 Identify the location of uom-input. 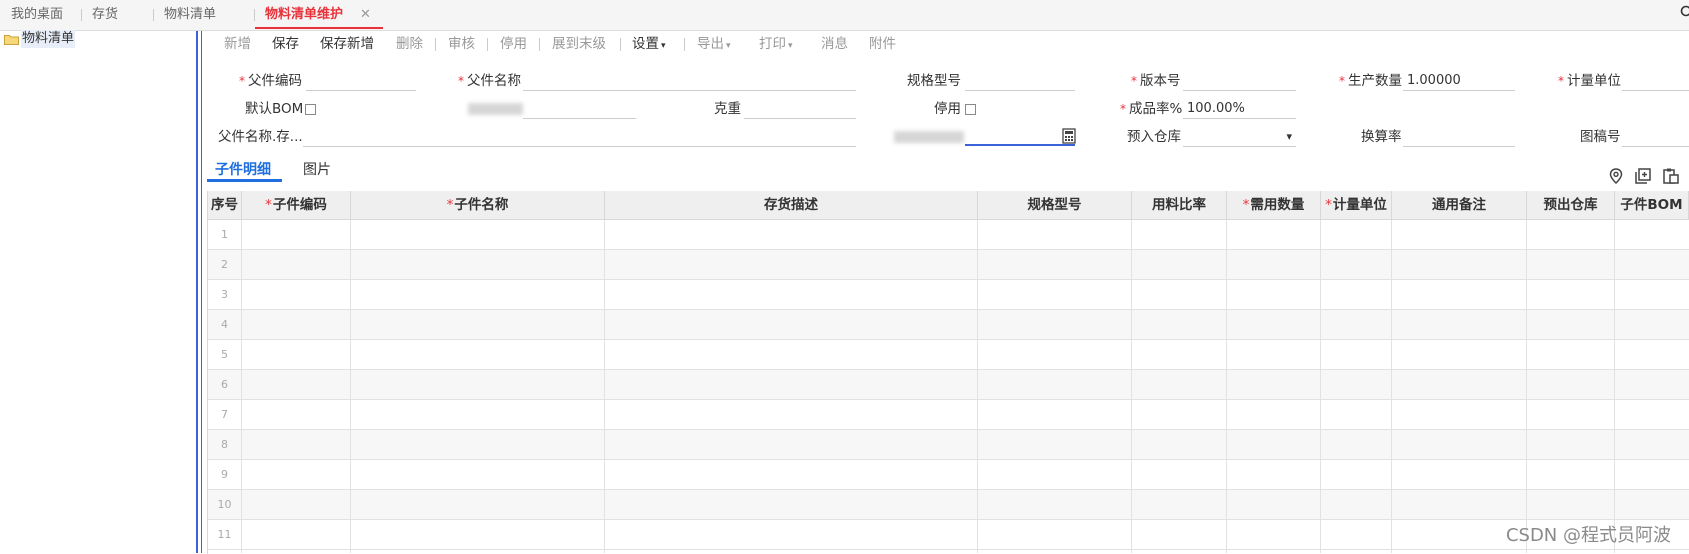
(1655, 81).